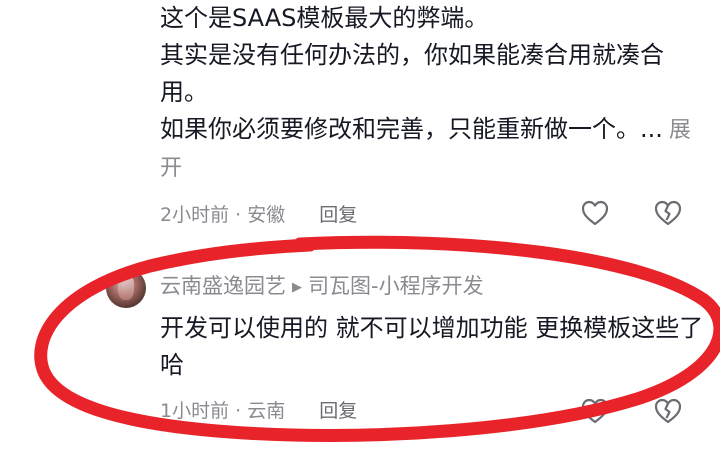 This screenshot has width=720, height=450. Describe the element at coordinates (195, 411) in the screenshot. I see `reply-time: 1小时前` at that location.